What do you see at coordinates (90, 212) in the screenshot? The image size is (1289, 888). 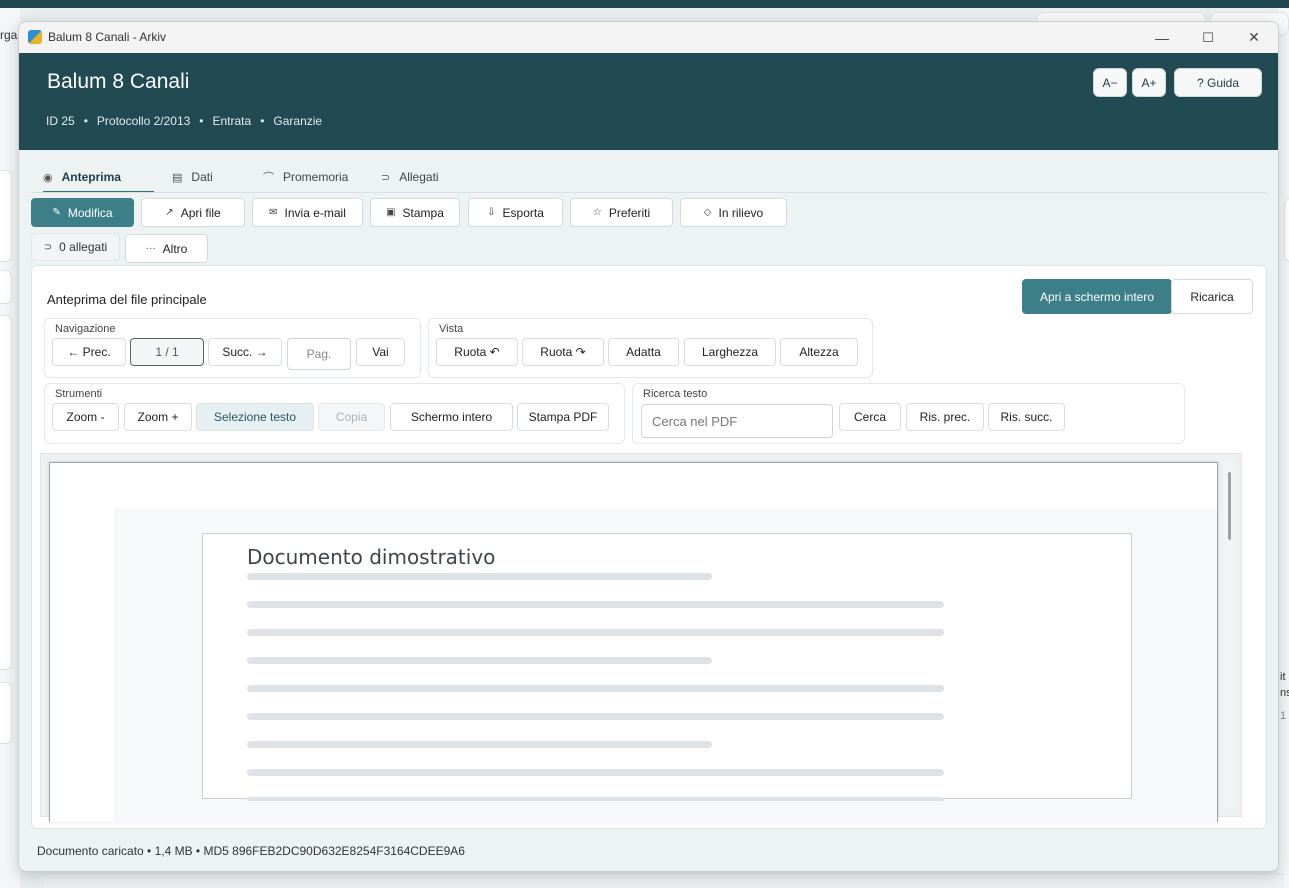 I see `button-label: Modifica` at bounding box center [90, 212].